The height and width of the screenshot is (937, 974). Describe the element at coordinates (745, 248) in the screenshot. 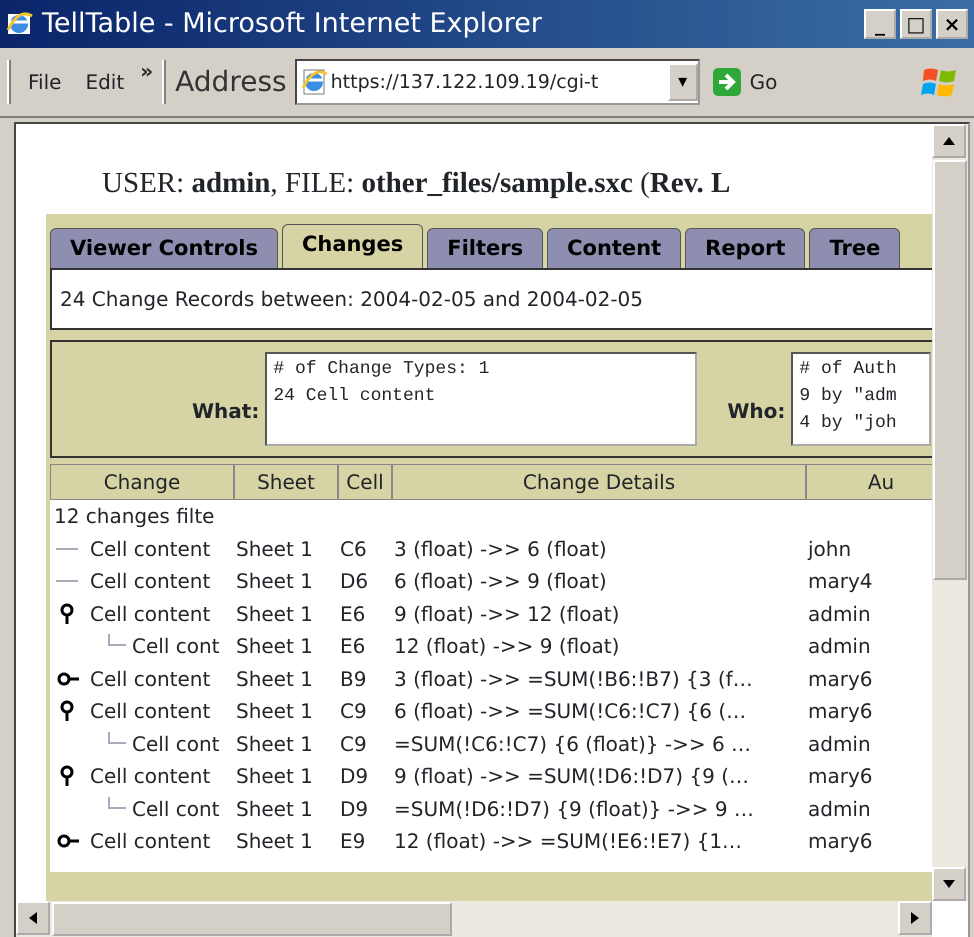

I see `tab: Report` at that location.